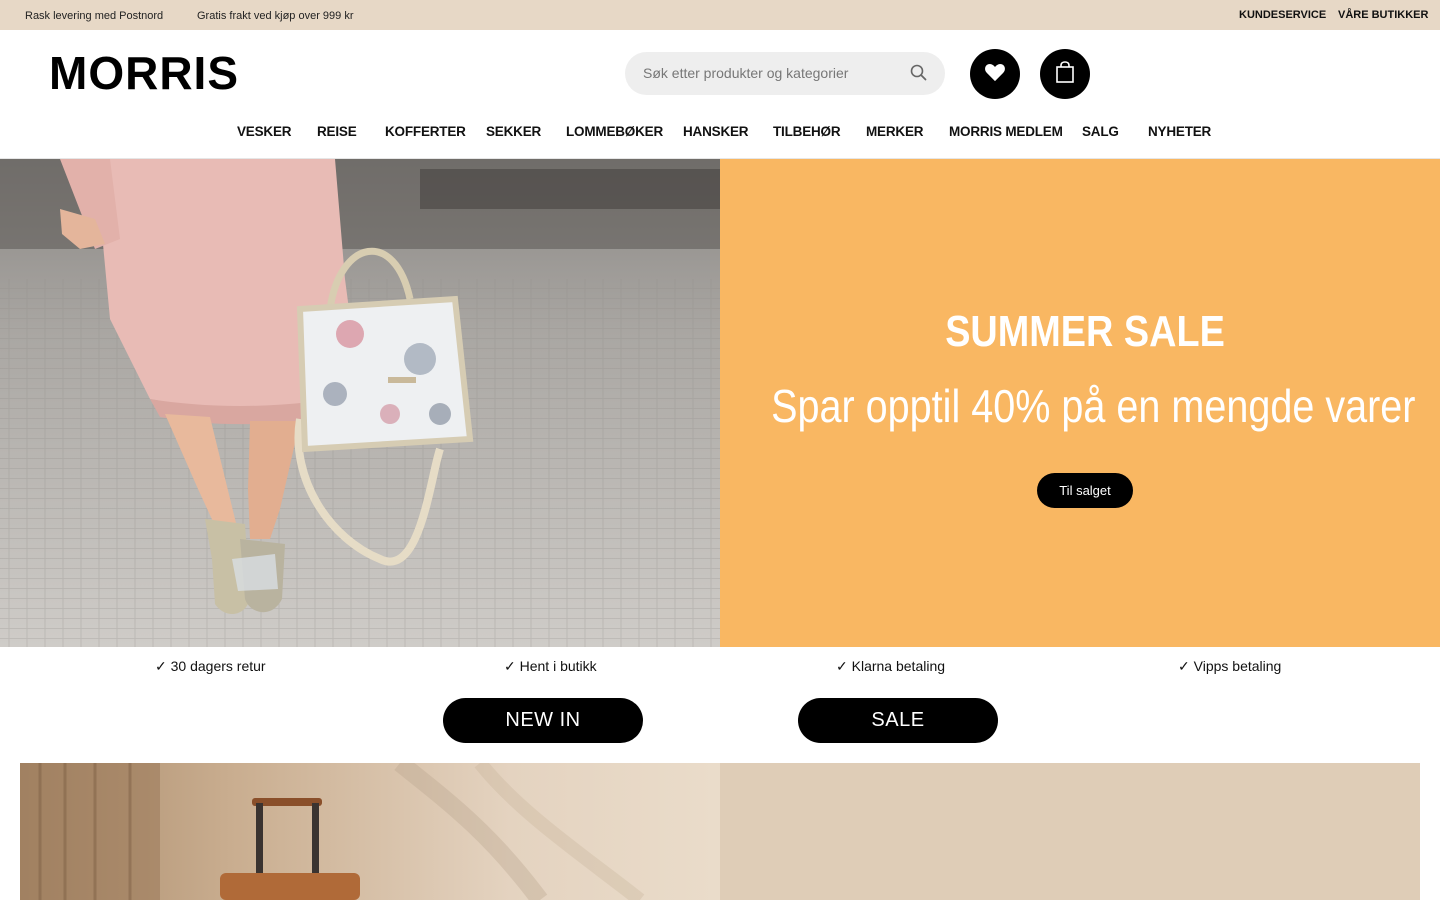  What do you see at coordinates (716, 131) in the screenshot?
I see `nav-item-hansker: HANSKER` at bounding box center [716, 131].